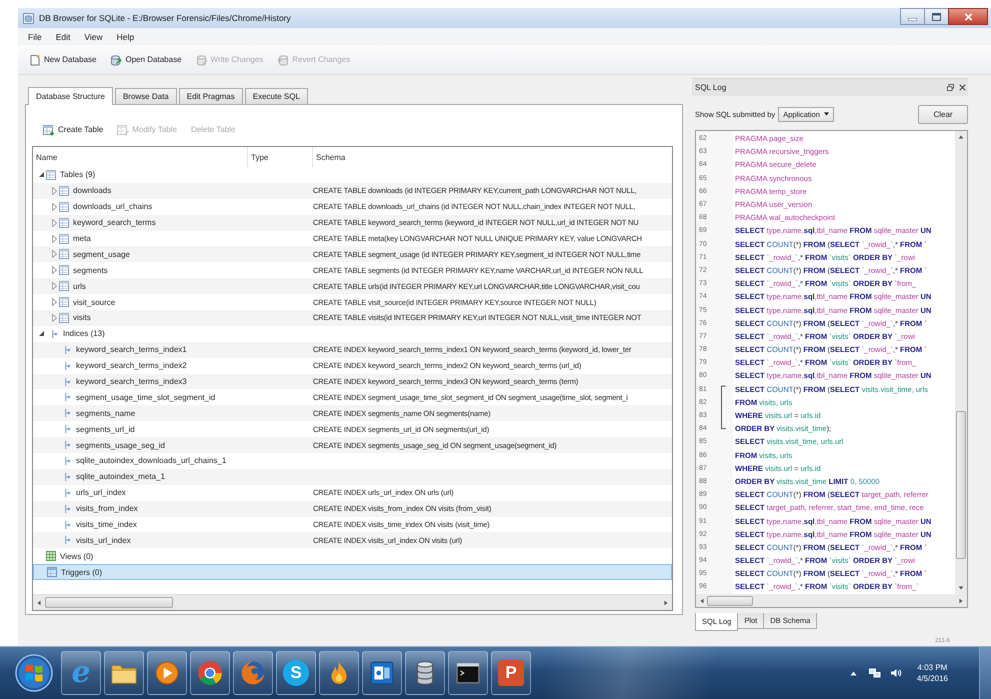 The image size is (991, 699). I want to click on view-icon, so click(51, 556).